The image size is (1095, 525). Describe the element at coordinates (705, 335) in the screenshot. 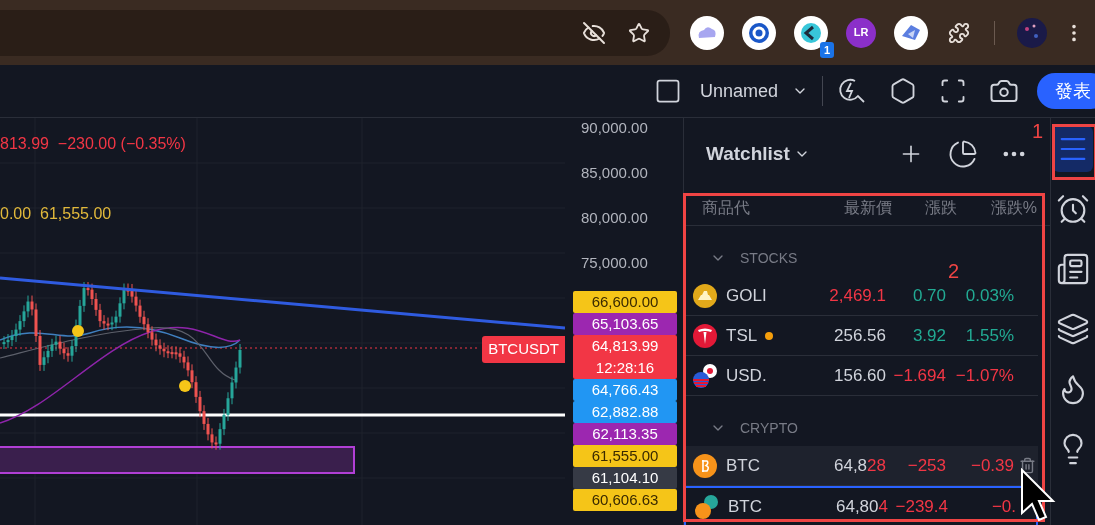

I see `t-logo-icon` at that location.